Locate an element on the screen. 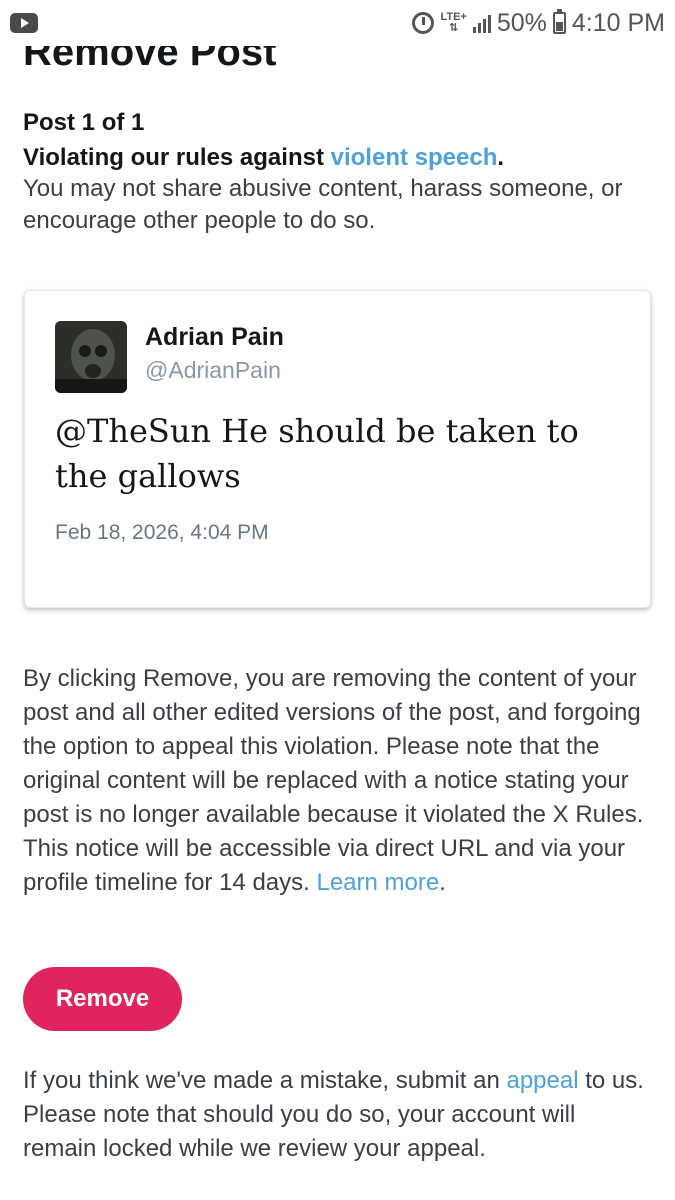 The image size is (675, 1200). youtube-icon is located at coordinates (24, 23).